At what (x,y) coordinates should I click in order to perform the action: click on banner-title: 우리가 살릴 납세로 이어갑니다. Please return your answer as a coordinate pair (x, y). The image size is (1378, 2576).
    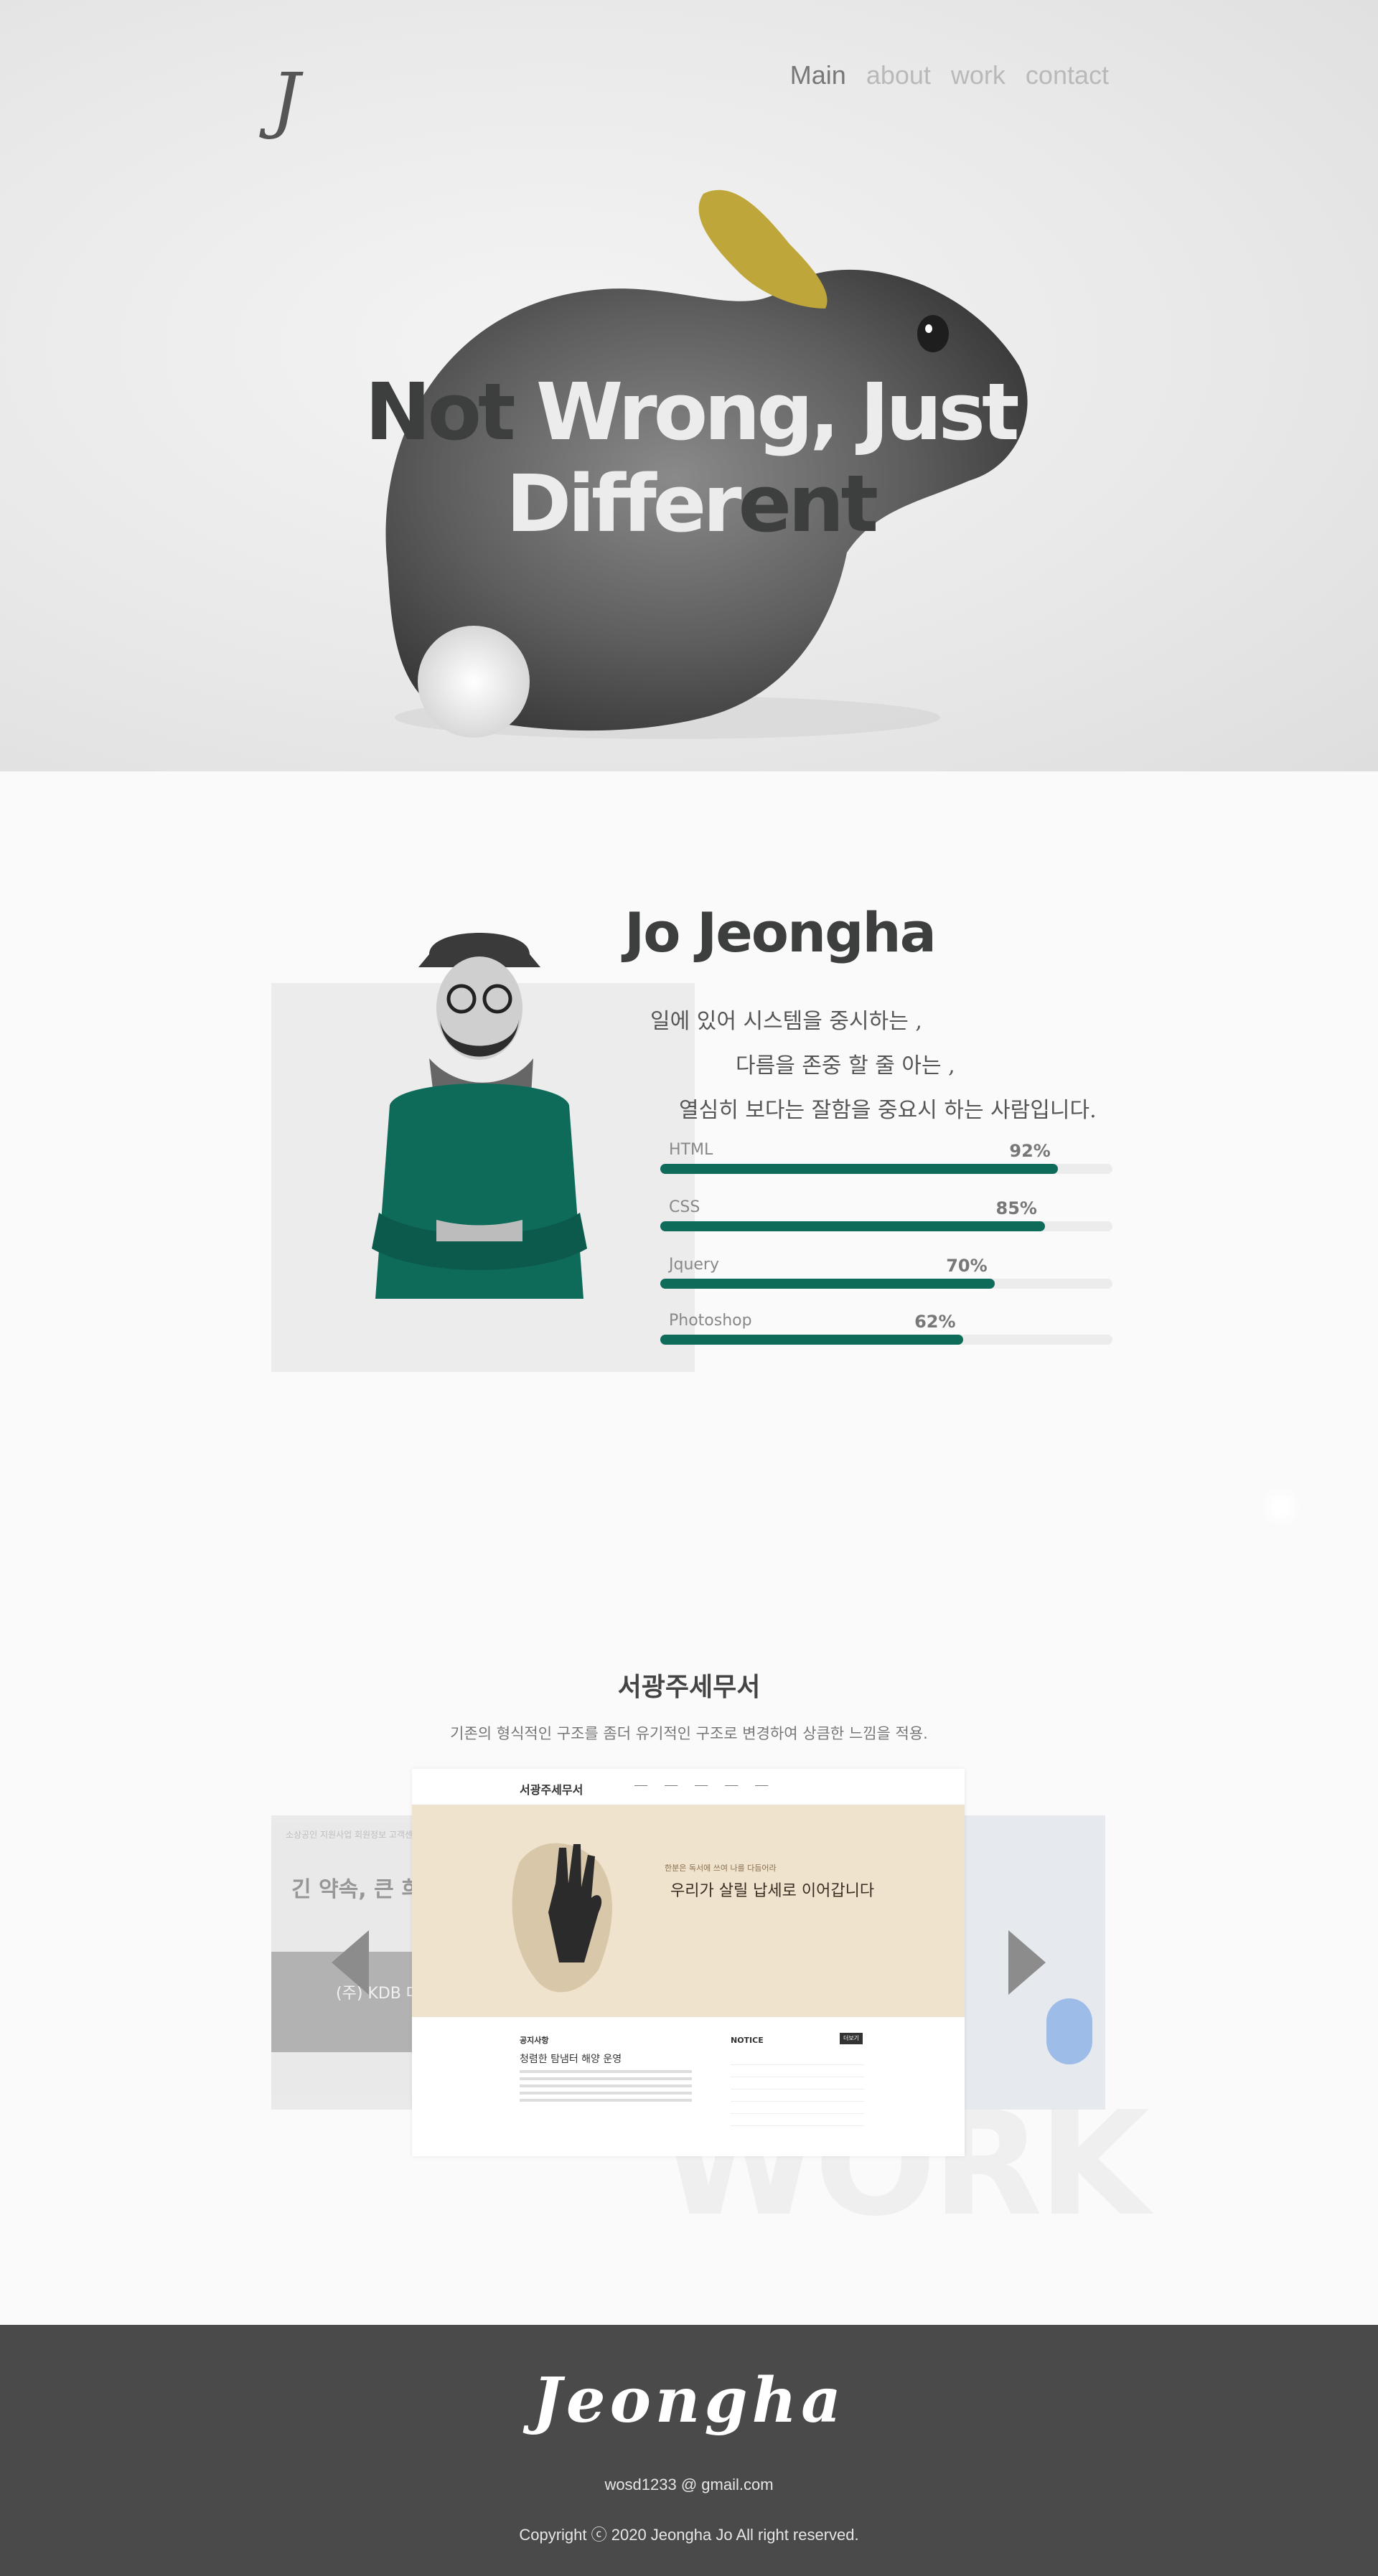
    Looking at the image, I should click on (772, 1891).